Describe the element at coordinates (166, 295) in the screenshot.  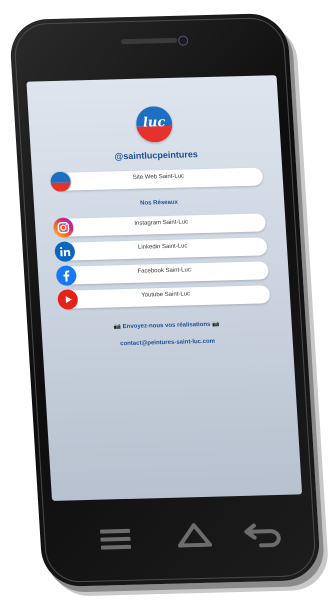
I see `youtube-link-label: Youtube Saint-Luc` at that location.